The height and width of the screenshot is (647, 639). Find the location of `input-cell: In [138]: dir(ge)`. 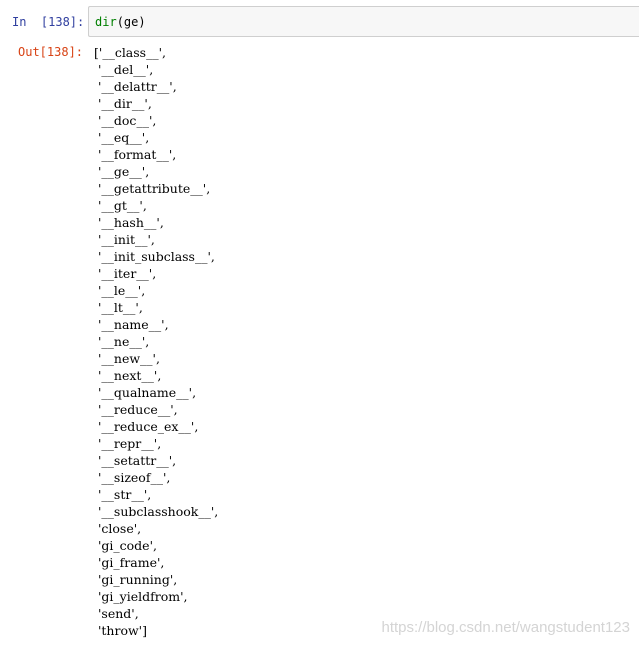

input-cell: In [138]: dir(ge) is located at coordinates (319, 22).